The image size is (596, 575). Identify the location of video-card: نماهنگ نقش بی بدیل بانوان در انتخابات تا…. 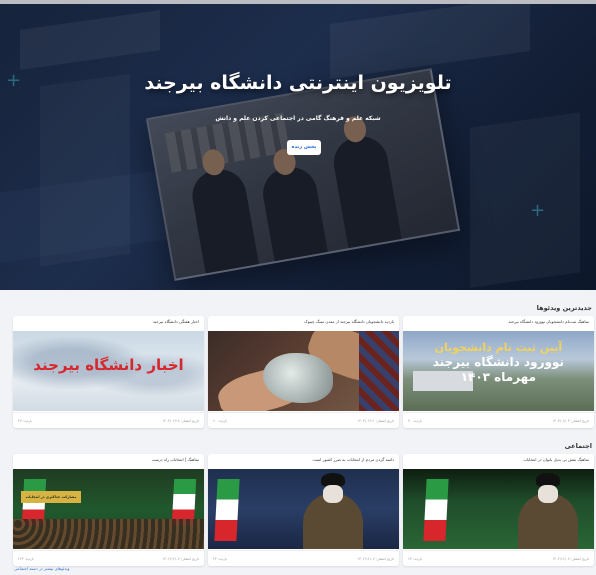
(498, 510).